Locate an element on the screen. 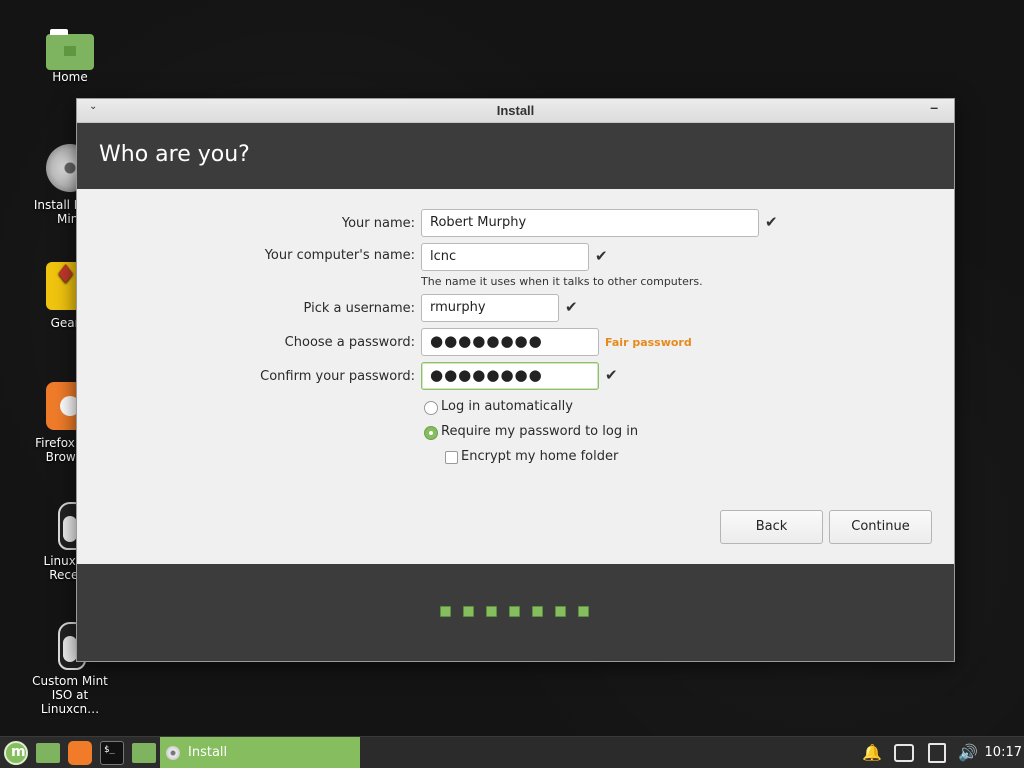 The height and width of the screenshot is (768, 1024). desktop-icon-home: Home is located at coordinates (70, 56).